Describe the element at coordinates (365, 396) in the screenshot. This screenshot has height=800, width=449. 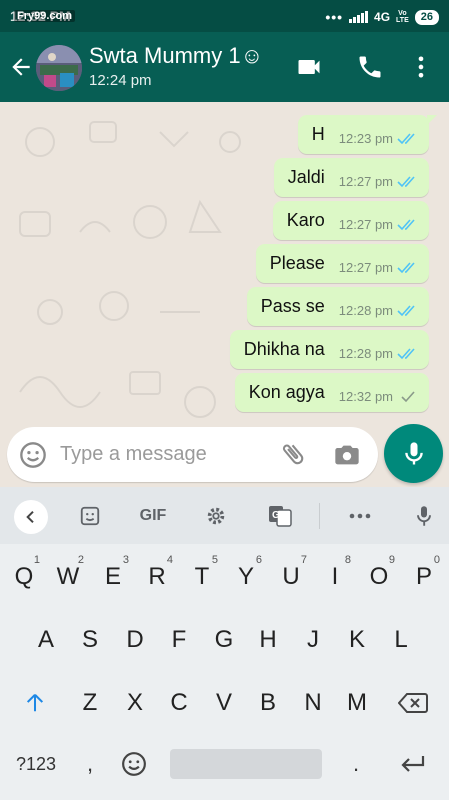
I see `message-time: 12:32 pm` at that location.